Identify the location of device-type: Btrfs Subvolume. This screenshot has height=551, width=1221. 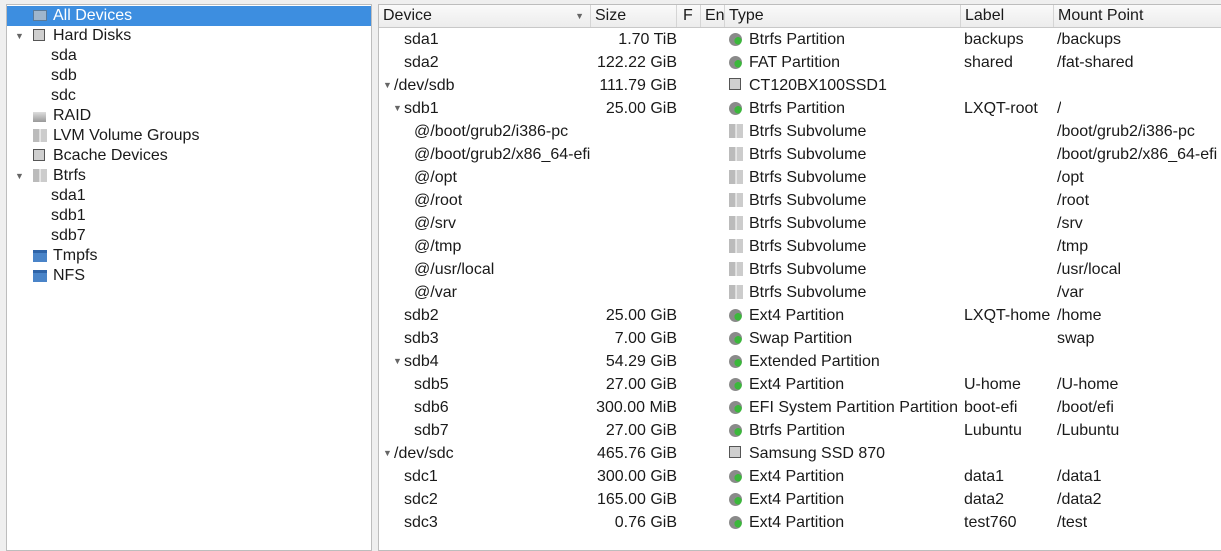
(808, 131).